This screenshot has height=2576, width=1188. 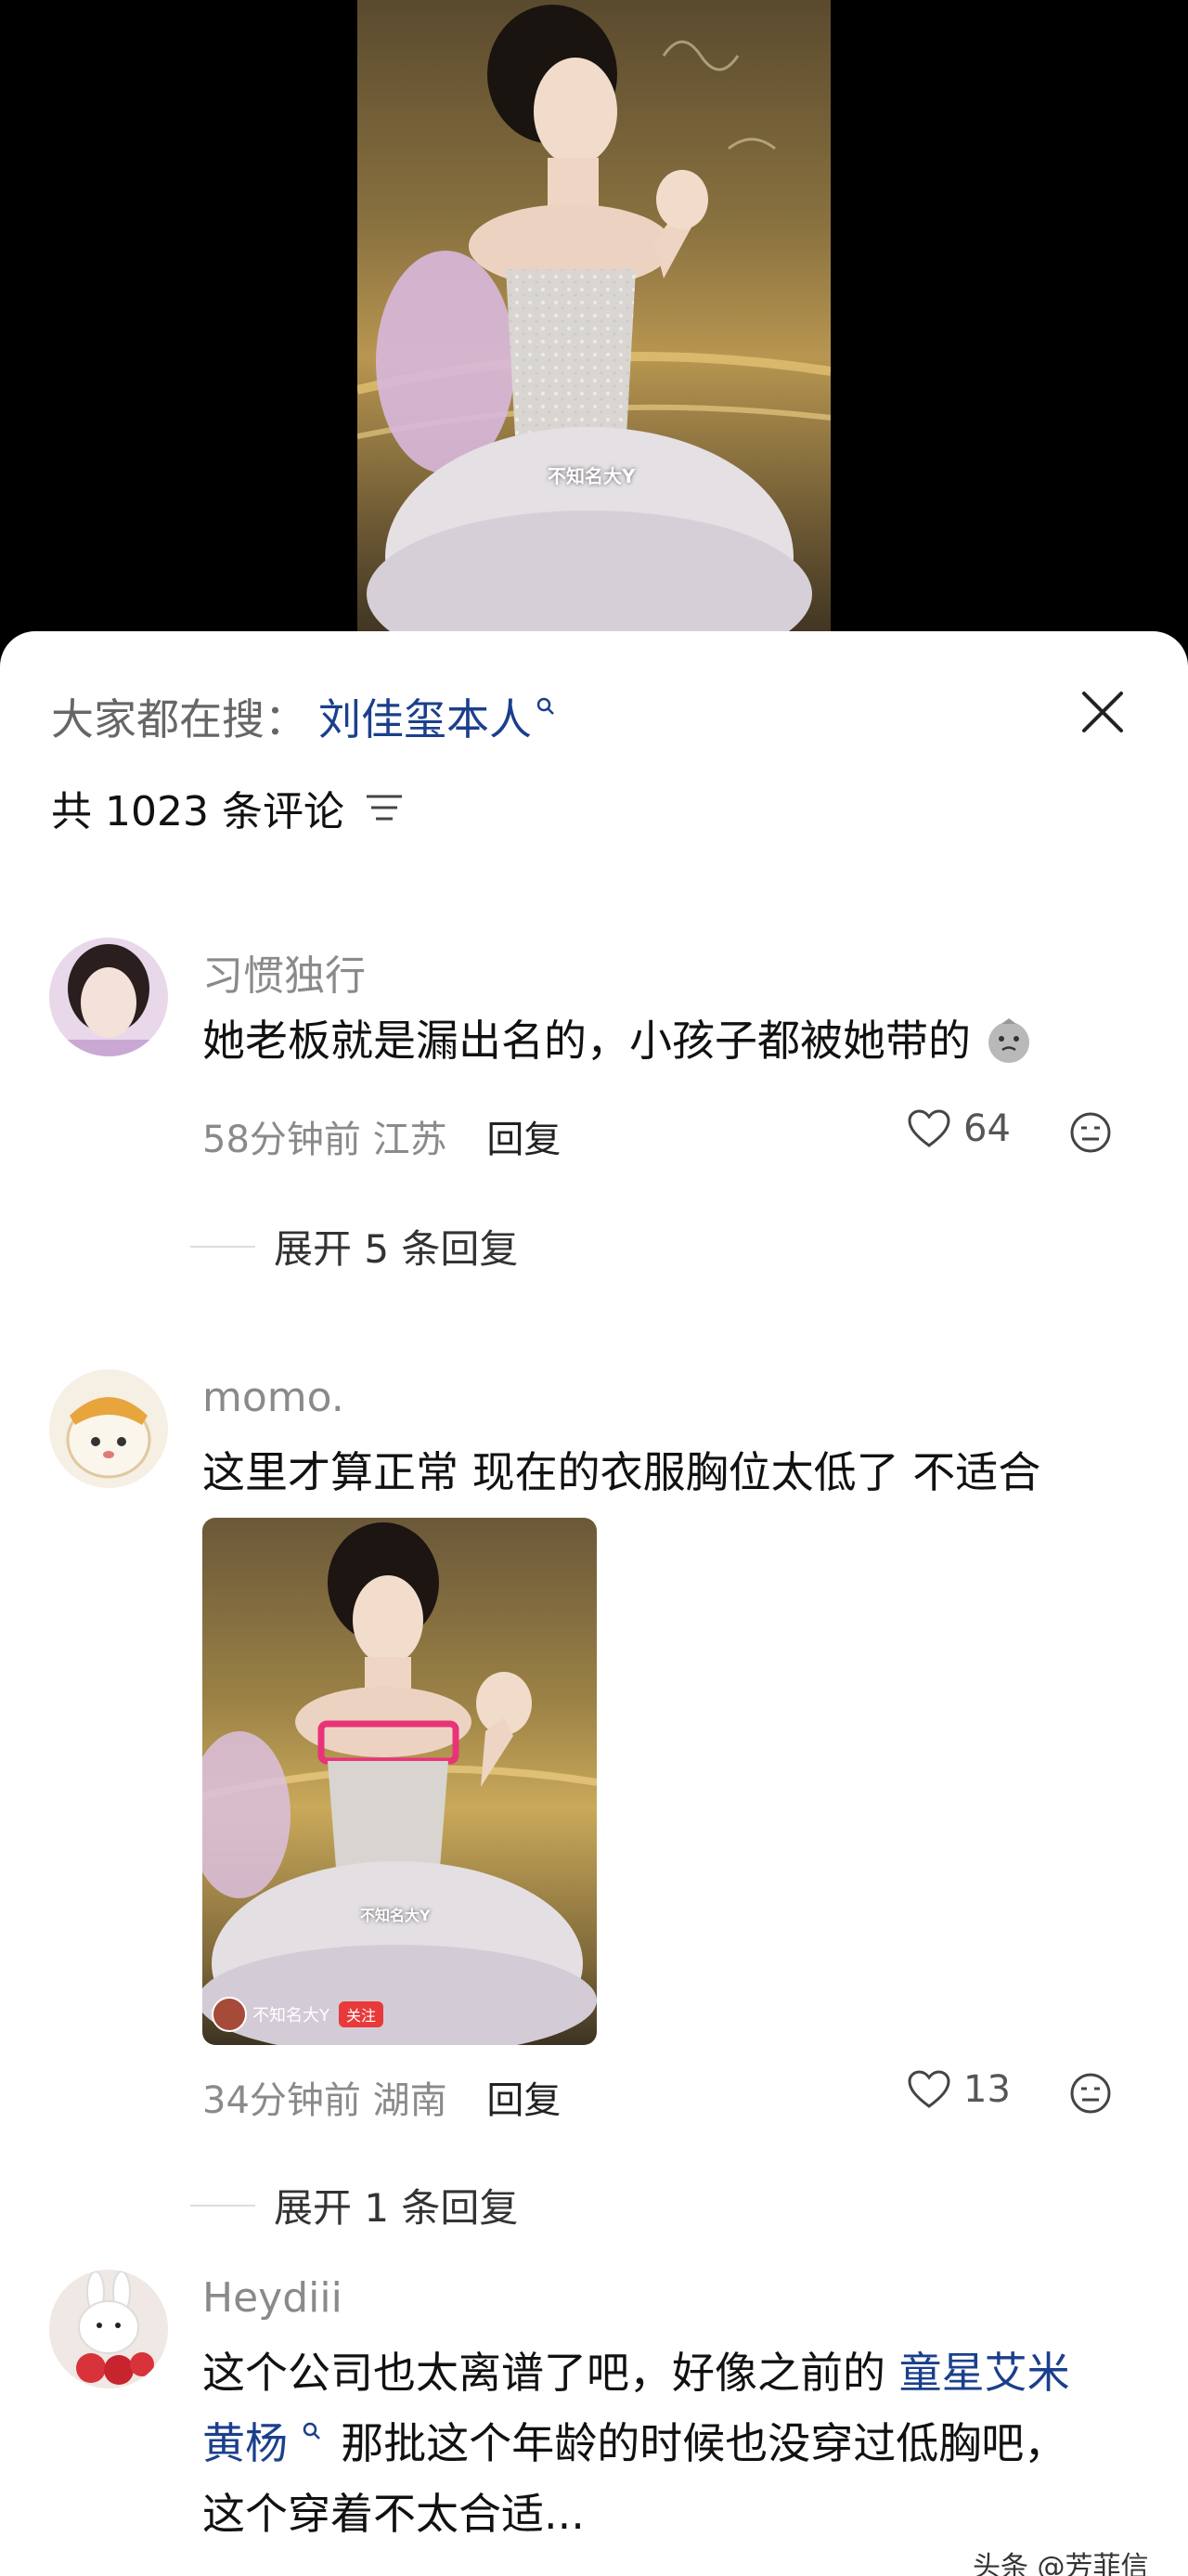 I want to click on comment-text: 她老板就是漏出名的，小孩子都被她带的, so click(x=617, y=1040).